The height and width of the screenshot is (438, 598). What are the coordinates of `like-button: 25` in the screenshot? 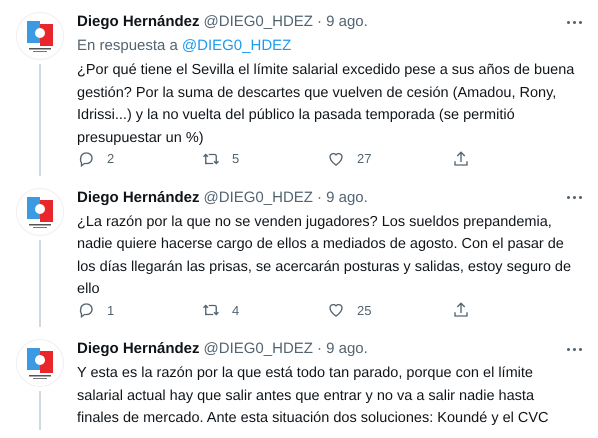 It's located at (389, 310).